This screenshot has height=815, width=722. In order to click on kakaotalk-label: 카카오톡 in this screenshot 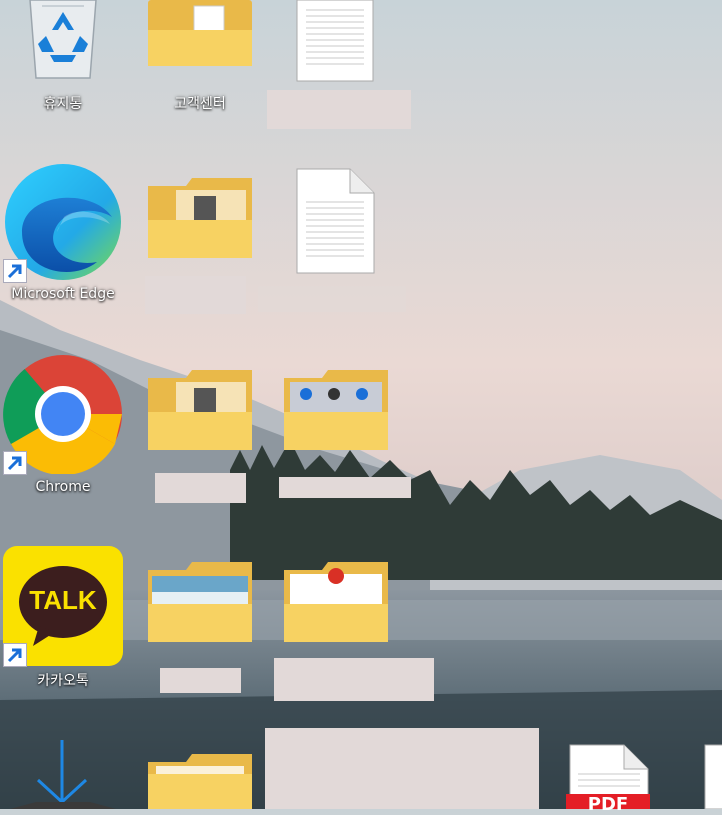, I will do `click(63, 681)`.